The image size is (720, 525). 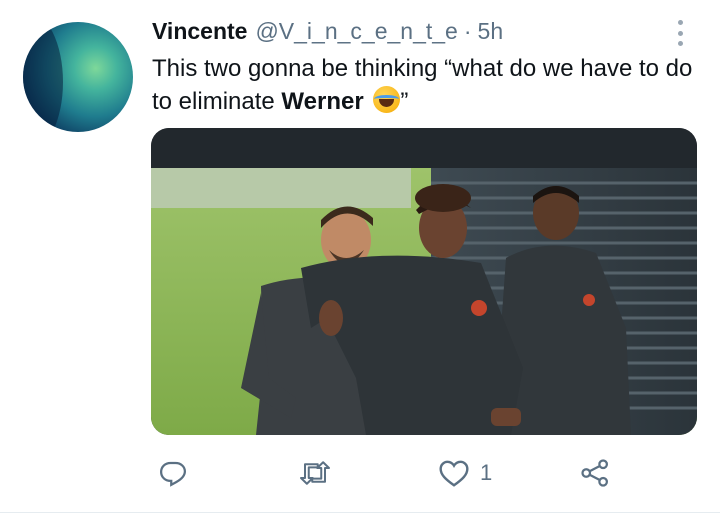 What do you see at coordinates (486, 472) in the screenshot?
I see `like-count: 1` at bounding box center [486, 472].